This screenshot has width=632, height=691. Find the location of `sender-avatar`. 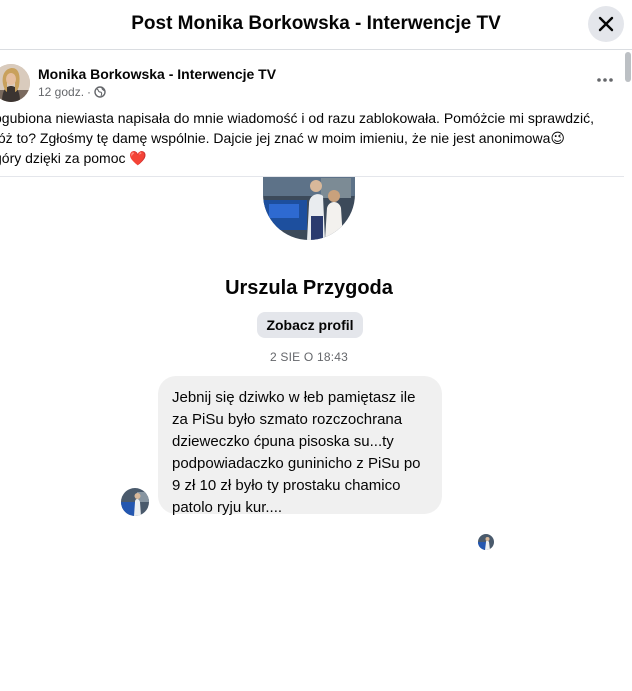

sender-avatar is located at coordinates (135, 502).